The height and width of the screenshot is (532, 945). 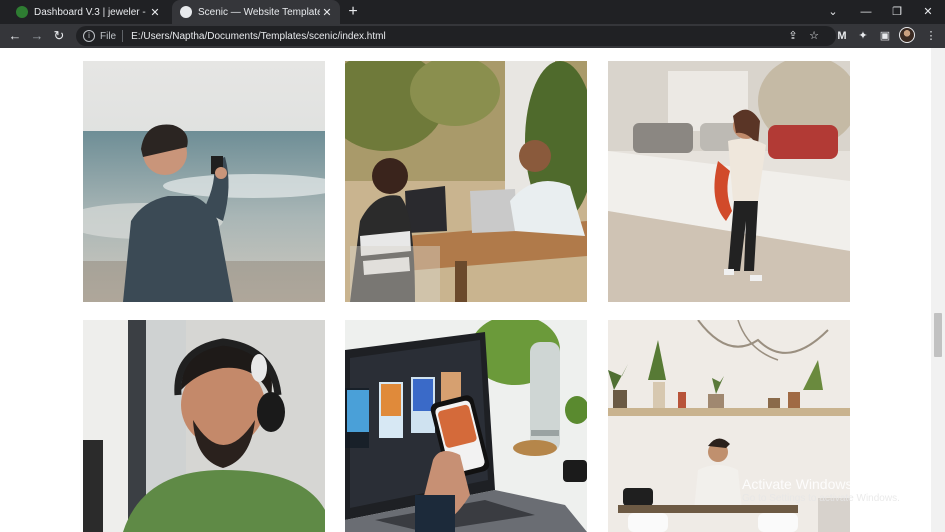 I want to click on share-icon: ⇪, so click(x=793, y=36).